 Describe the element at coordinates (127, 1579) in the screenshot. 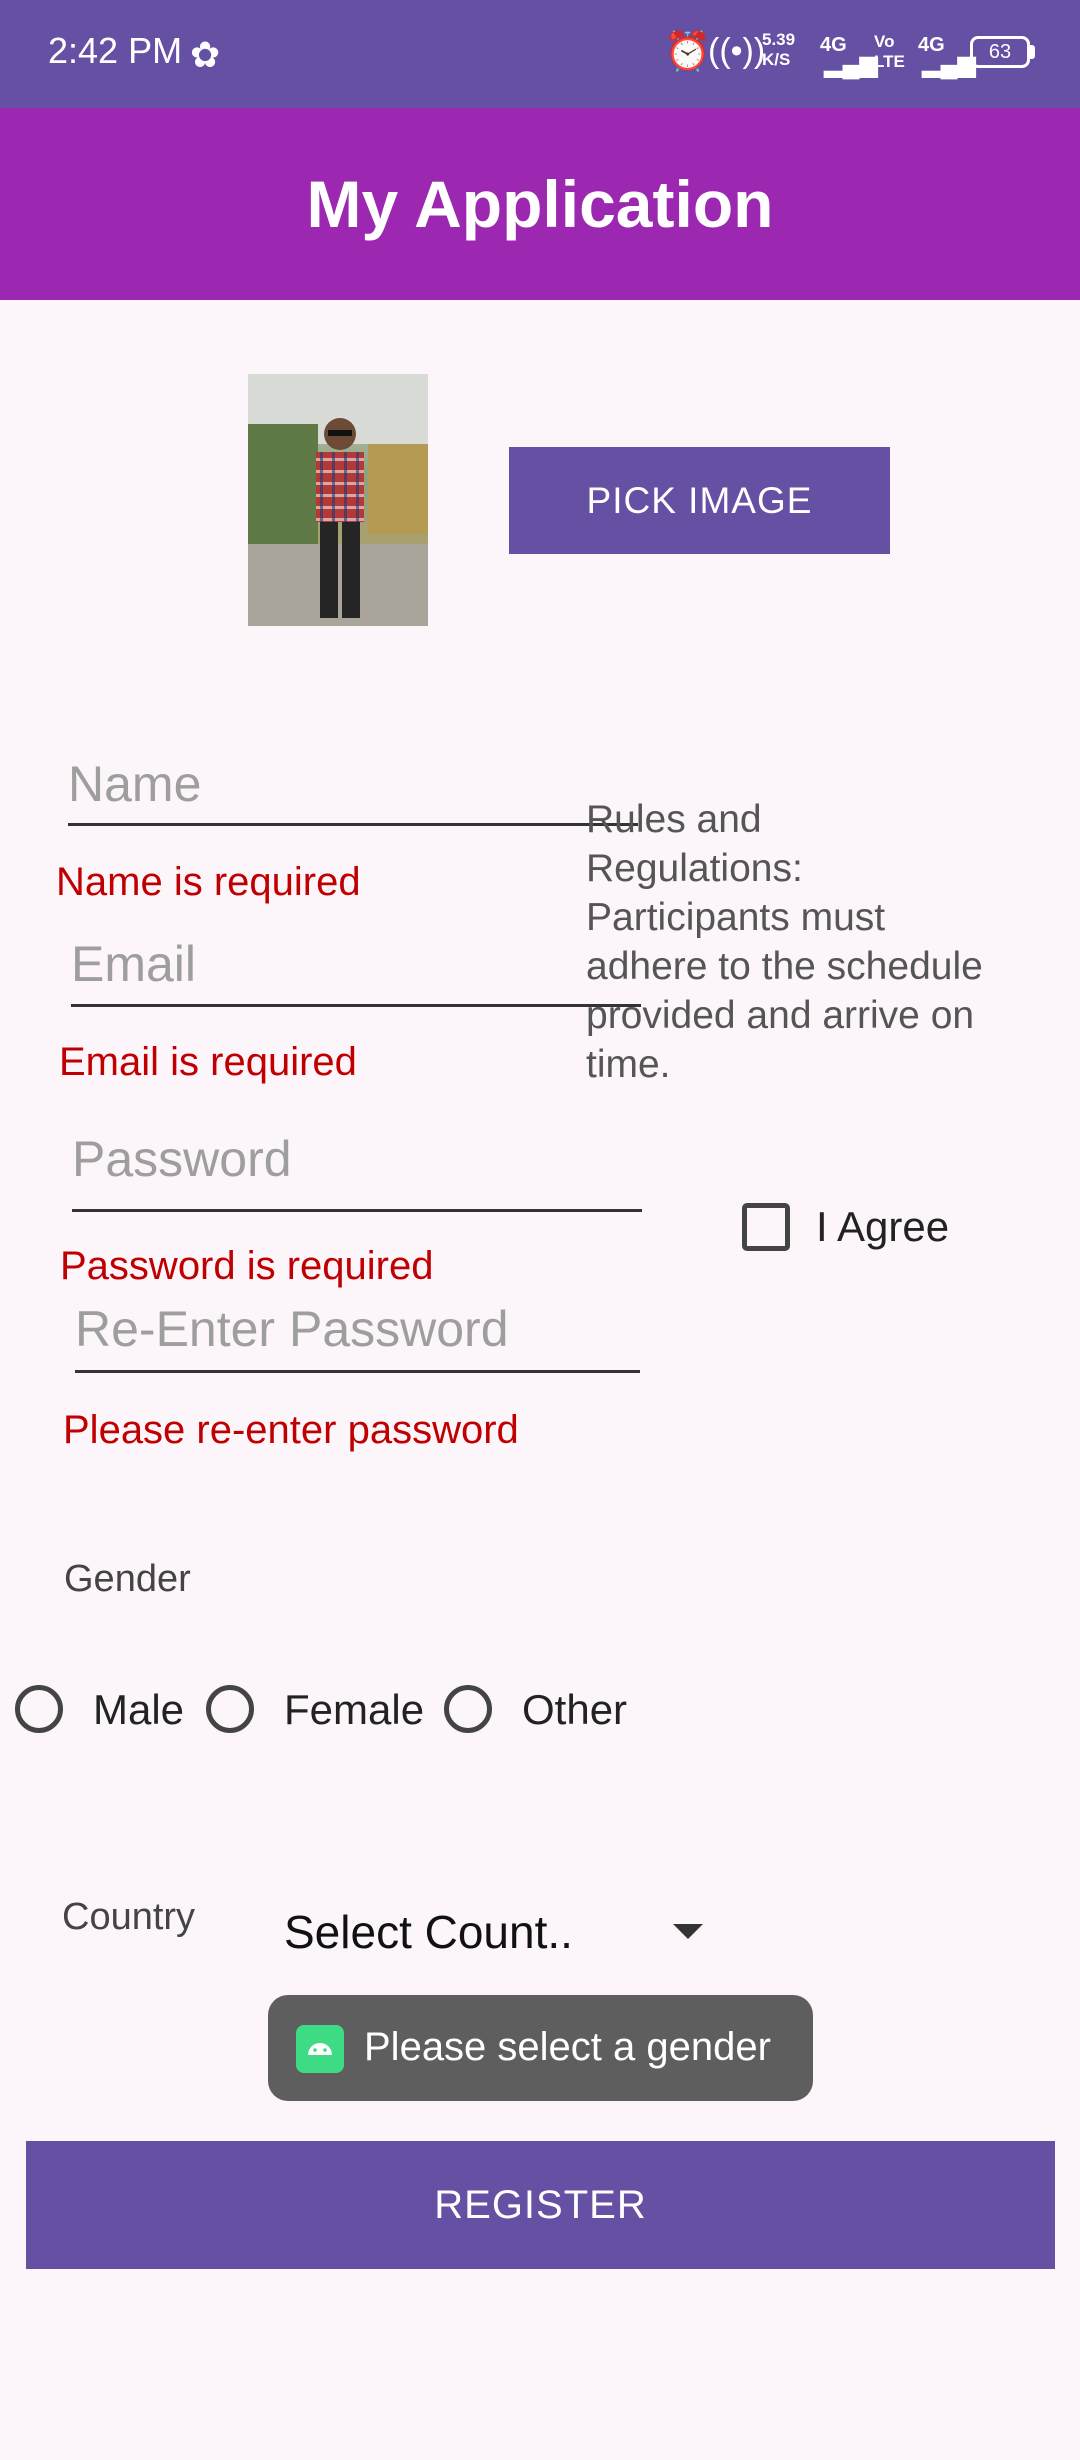

I see `gender-label: Gender` at that location.